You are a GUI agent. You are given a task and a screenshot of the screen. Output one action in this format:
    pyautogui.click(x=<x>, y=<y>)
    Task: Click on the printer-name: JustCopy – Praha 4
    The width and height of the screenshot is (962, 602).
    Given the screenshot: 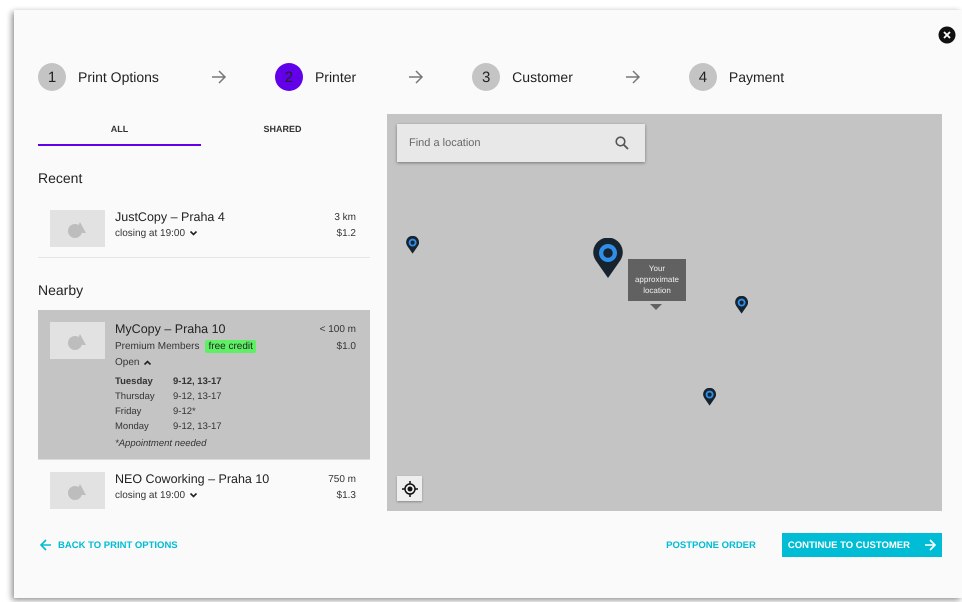 What is the action you would take?
    pyautogui.click(x=170, y=217)
    